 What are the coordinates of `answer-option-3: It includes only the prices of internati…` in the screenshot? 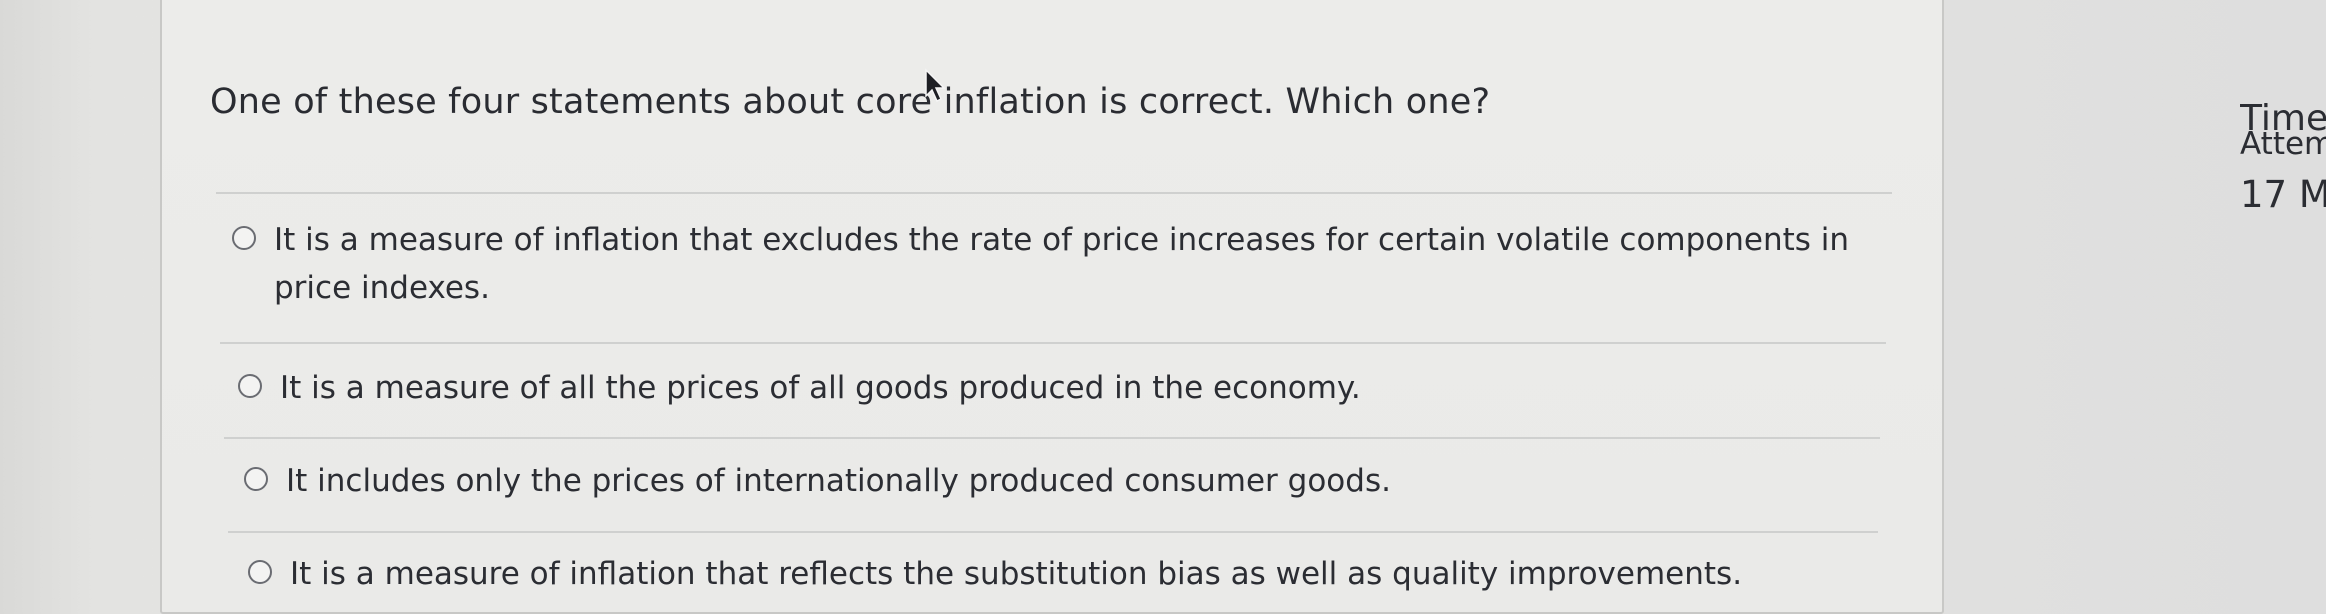 It's located at (1054, 481).